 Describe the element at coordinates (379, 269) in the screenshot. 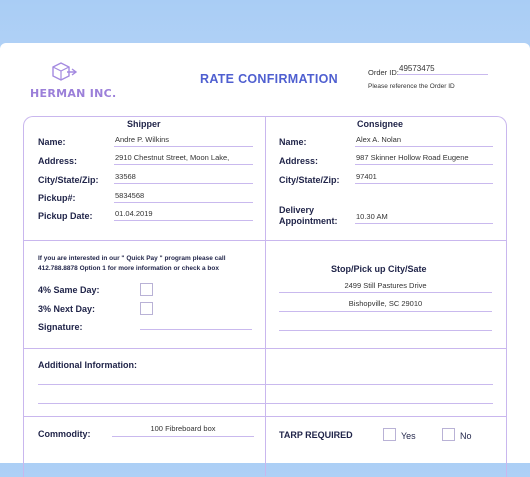

I see `stop-title: Stop/Pick up City/Sate` at that location.